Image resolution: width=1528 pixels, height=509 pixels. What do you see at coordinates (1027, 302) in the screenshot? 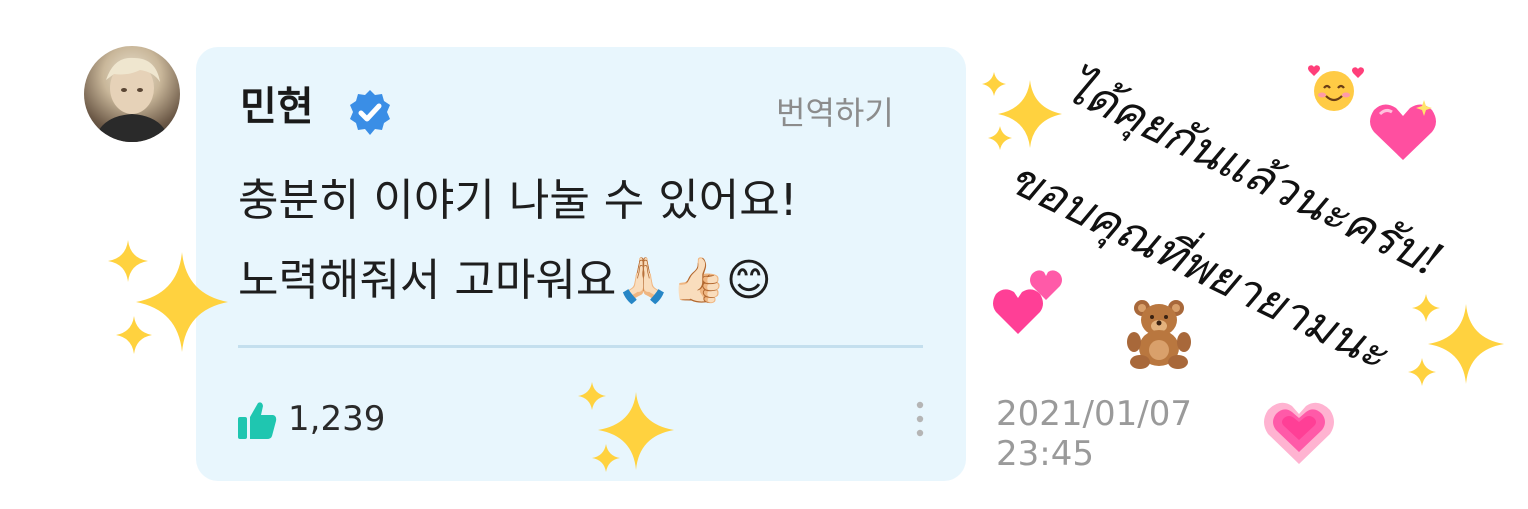
I see `two-hearts-icon` at bounding box center [1027, 302].